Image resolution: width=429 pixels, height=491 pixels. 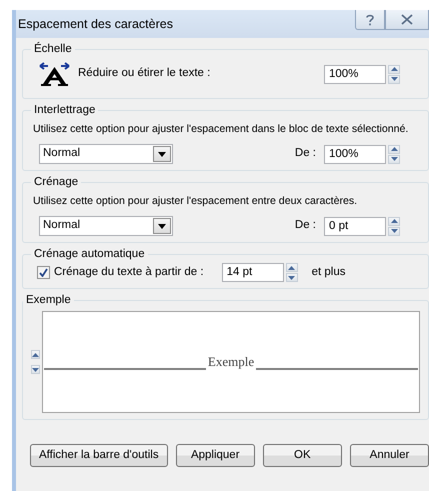 What do you see at coordinates (329, 272) in the screenshot?
I see `suffix-label: et plus` at bounding box center [329, 272].